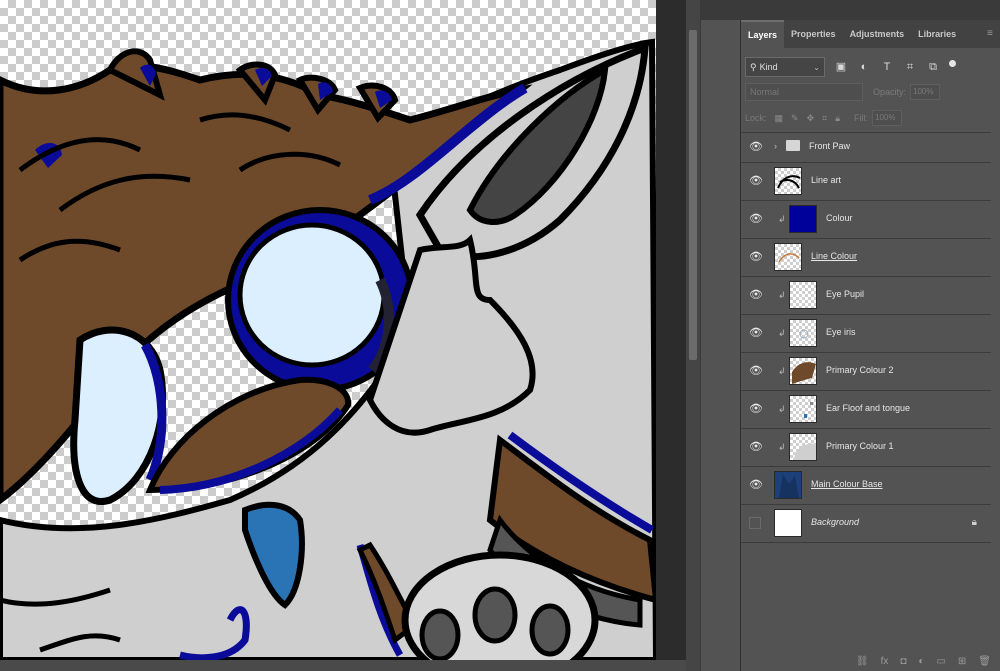 The height and width of the screenshot is (671, 1000). I want to click on tab-libraries: Libraries, so click(937, 34).